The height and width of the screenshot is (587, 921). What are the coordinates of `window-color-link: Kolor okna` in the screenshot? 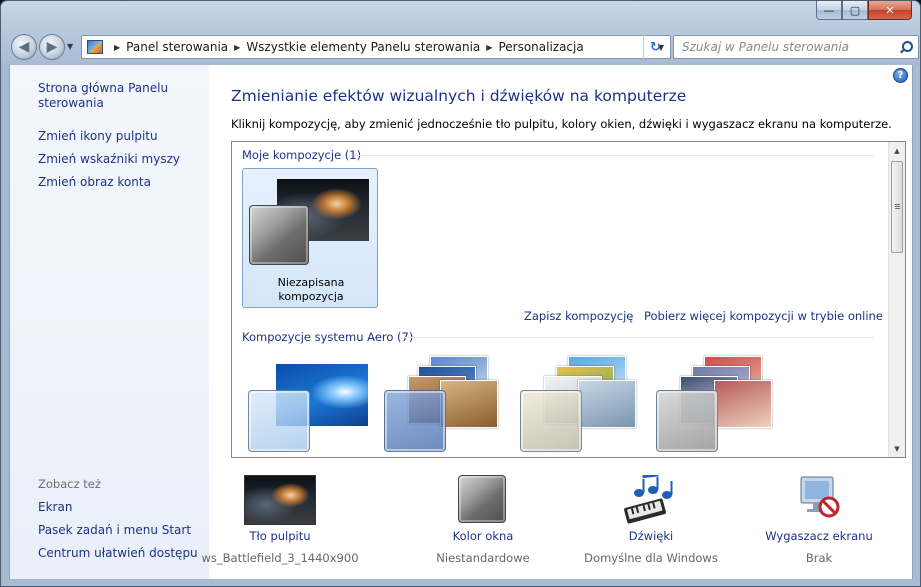 It's located at (483, 536).